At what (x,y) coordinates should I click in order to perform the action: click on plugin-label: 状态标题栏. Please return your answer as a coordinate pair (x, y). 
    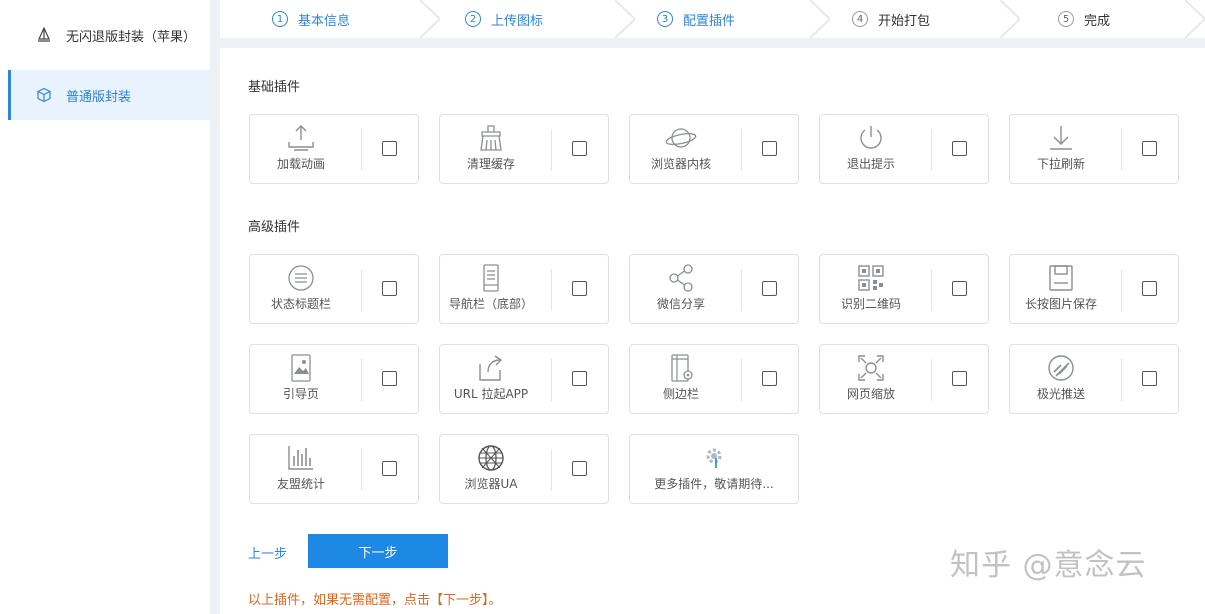
    Looking at the image, I should click on (300, 304).